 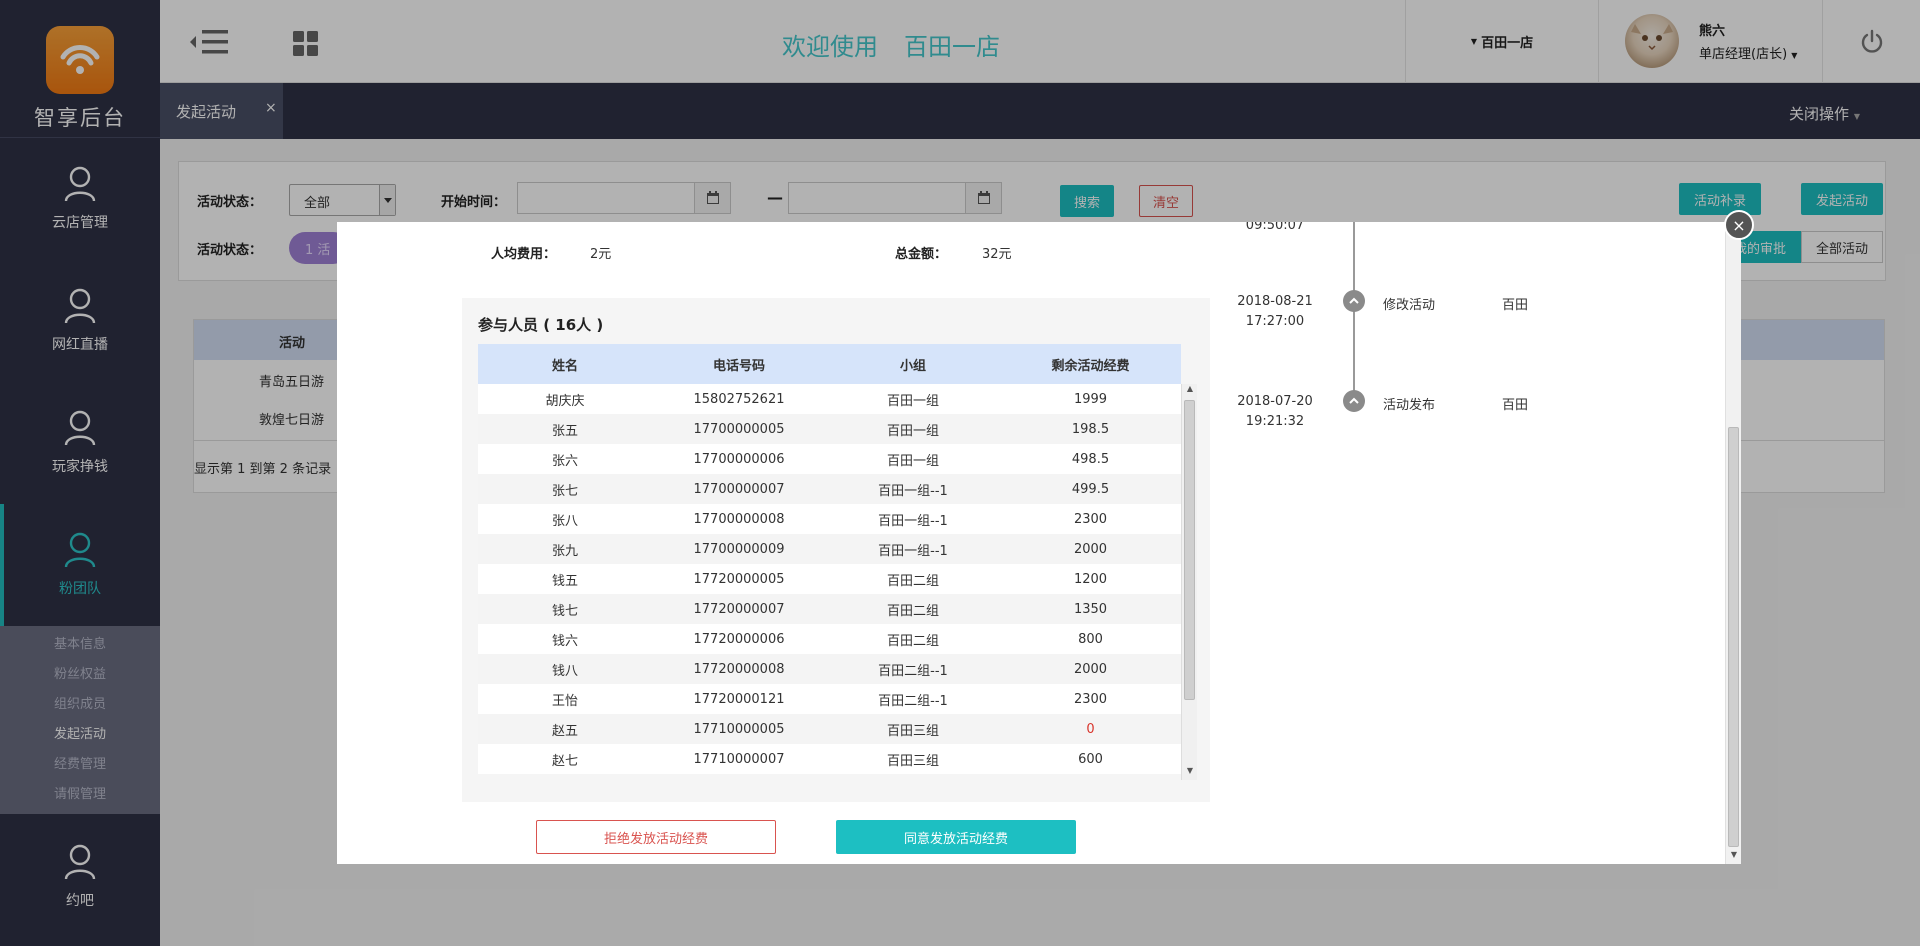 What do you see at coordinates (829, 579) in the screenshot?
I see `table-row: 钱五 17720000005 百田二组 1200` at bounding box center [829, 579].